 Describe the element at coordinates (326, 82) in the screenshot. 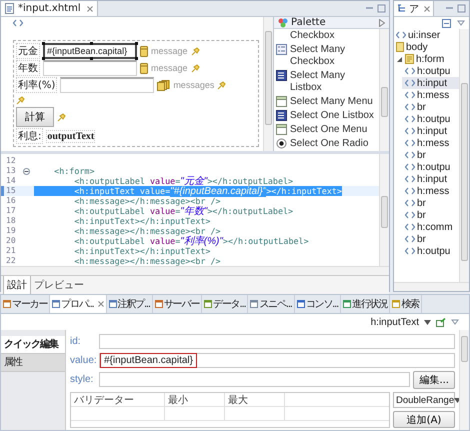

I see `palette-item: Select Many Listbox` at that location.